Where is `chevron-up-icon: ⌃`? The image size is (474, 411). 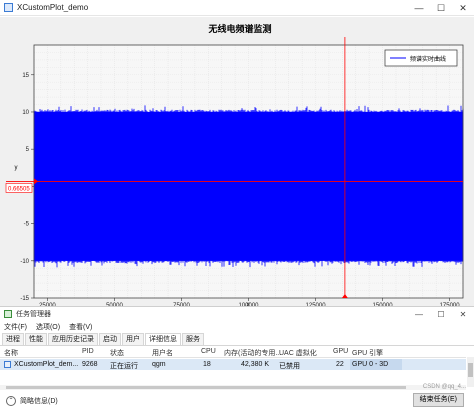 chevron-up-icon: ⌃ is located at coordinates (11, 400).